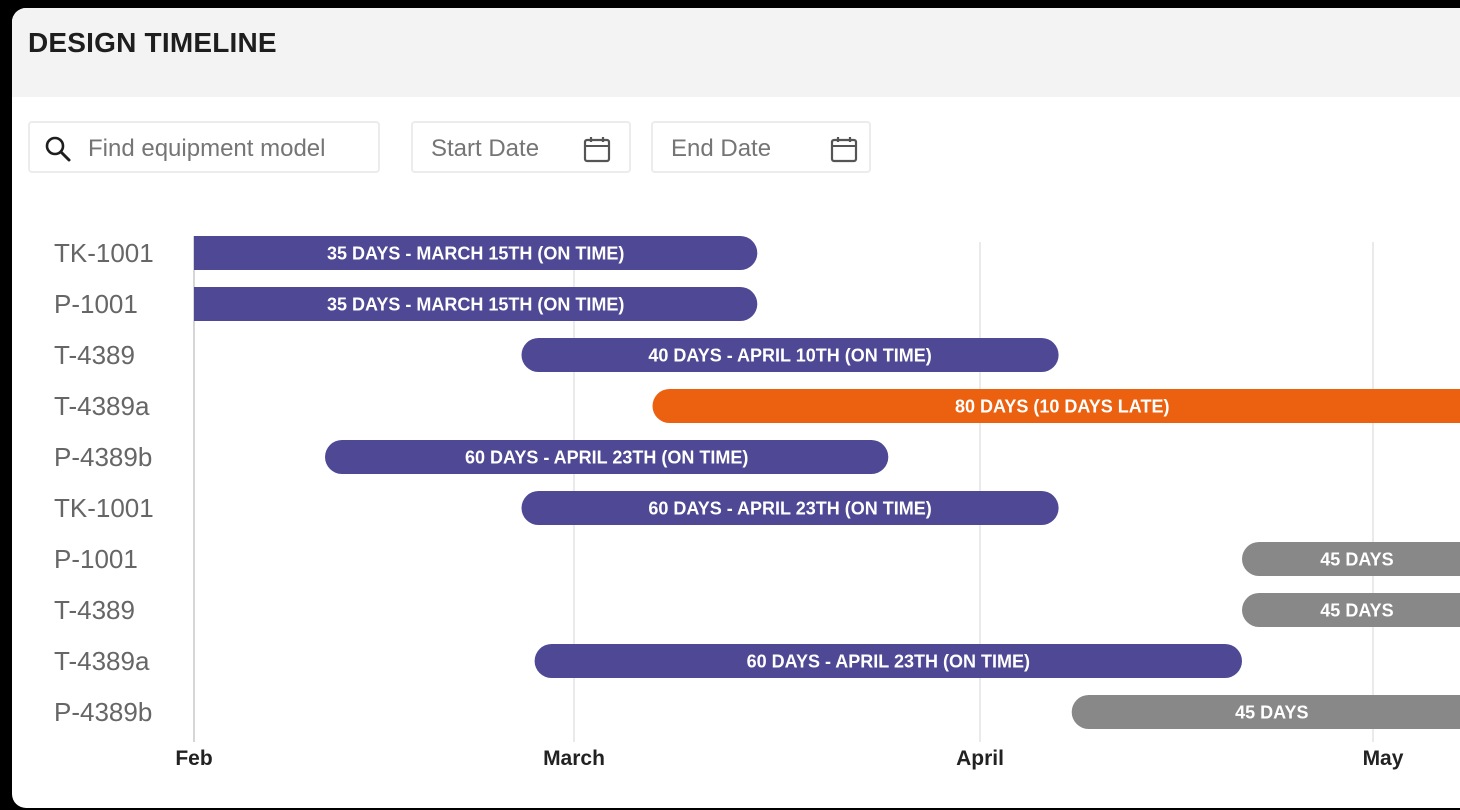 The image size is (1460, 810). What do you see at coordinates (980, 758) in the screenshot?
I see `axis-tick-label: April` at bounding box center [980, 758].